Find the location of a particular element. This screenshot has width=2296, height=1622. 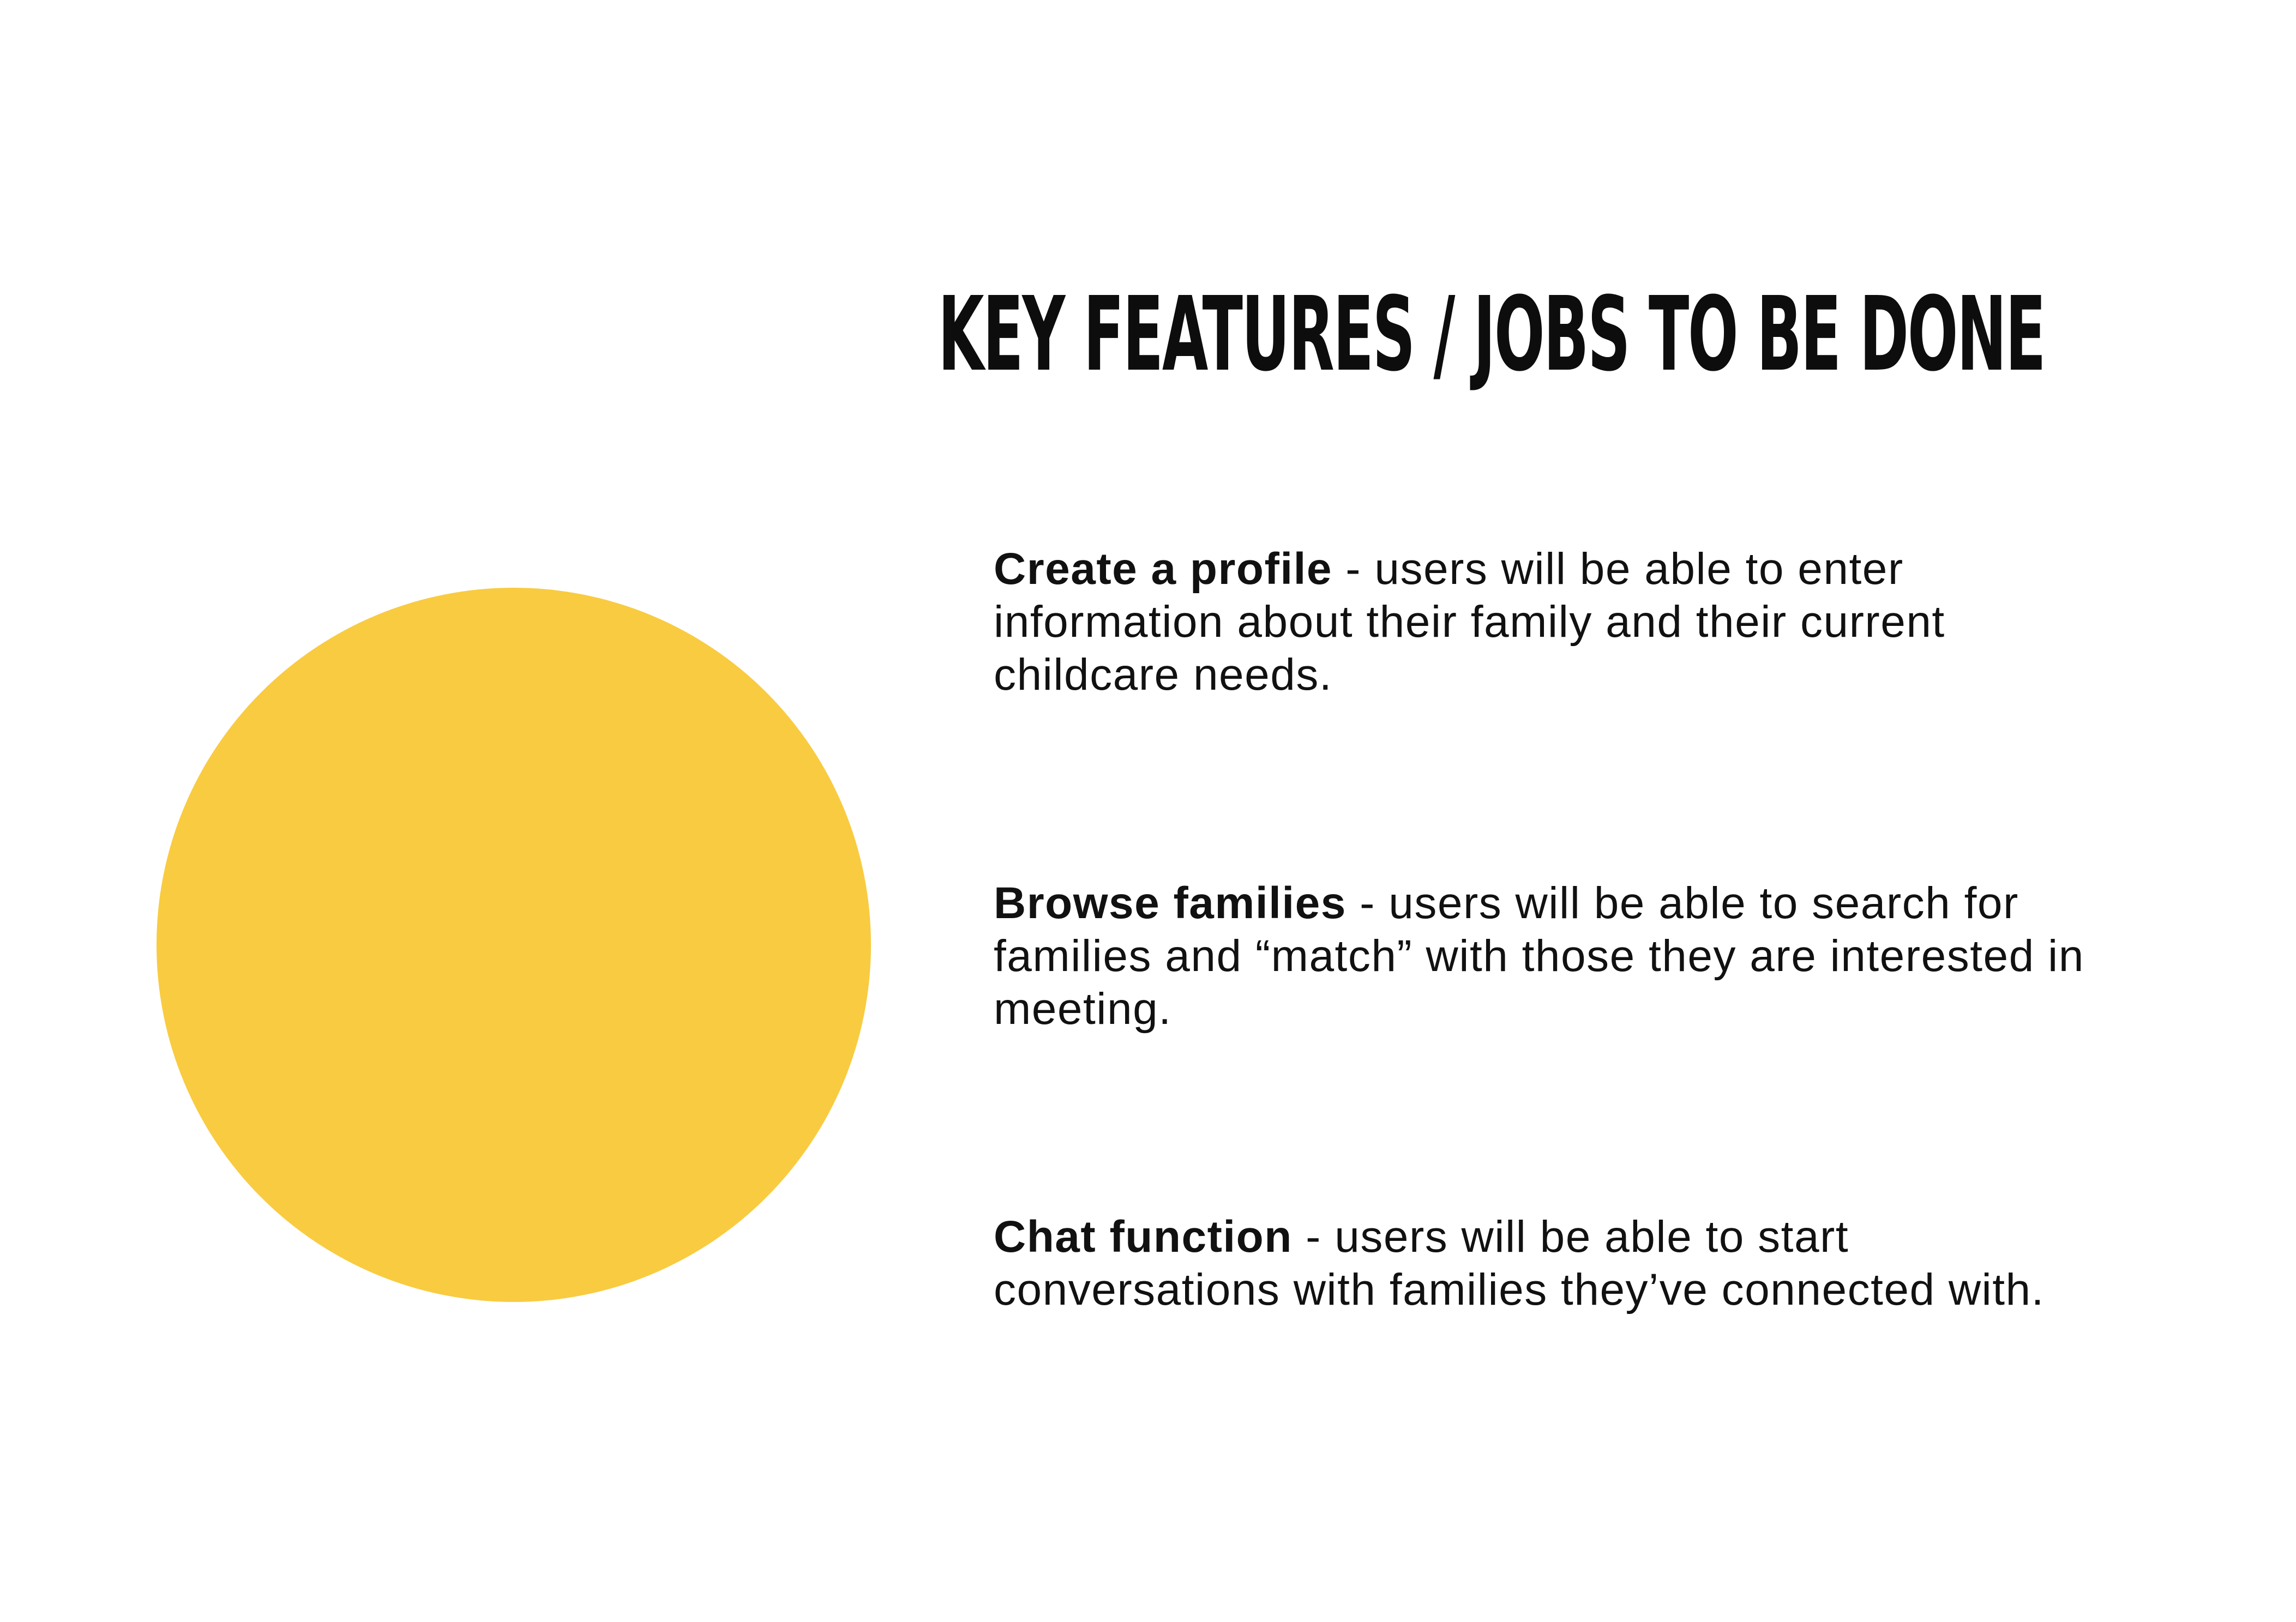

feature-name: Create a profile is located at coordinates (1163, 569).